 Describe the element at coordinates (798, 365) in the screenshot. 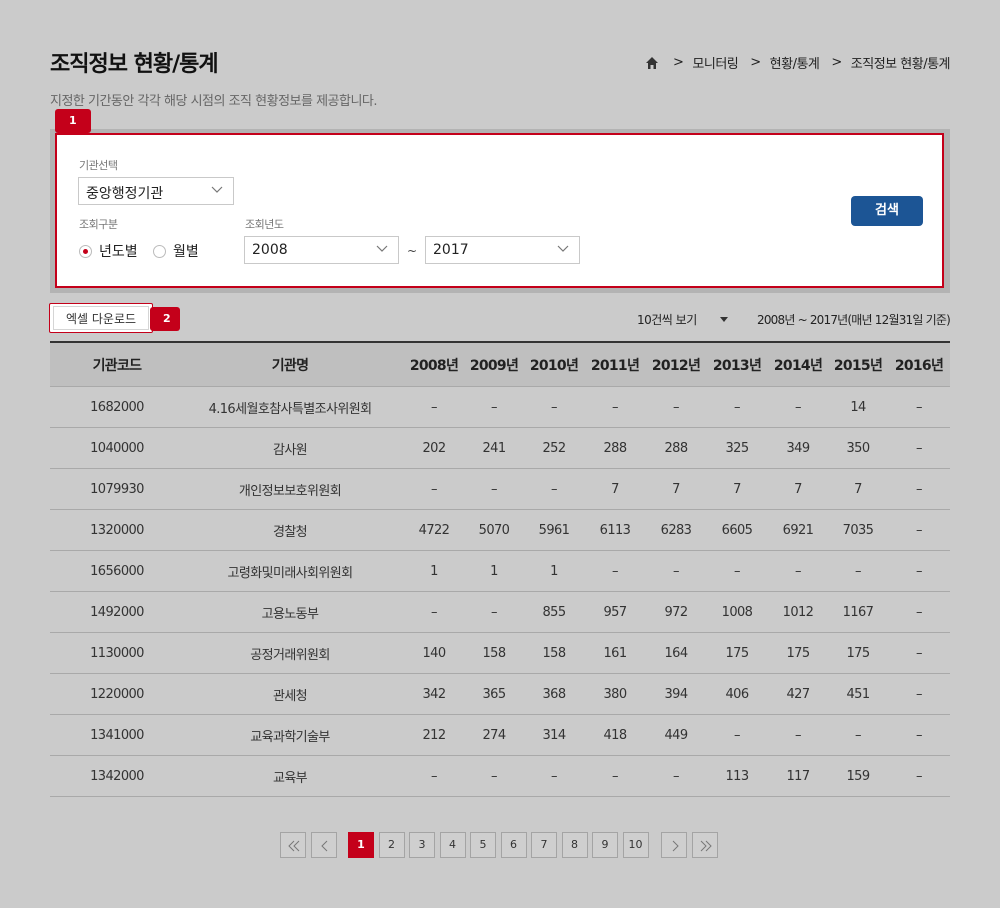

I see `header-col-year: 2014년` at that location.